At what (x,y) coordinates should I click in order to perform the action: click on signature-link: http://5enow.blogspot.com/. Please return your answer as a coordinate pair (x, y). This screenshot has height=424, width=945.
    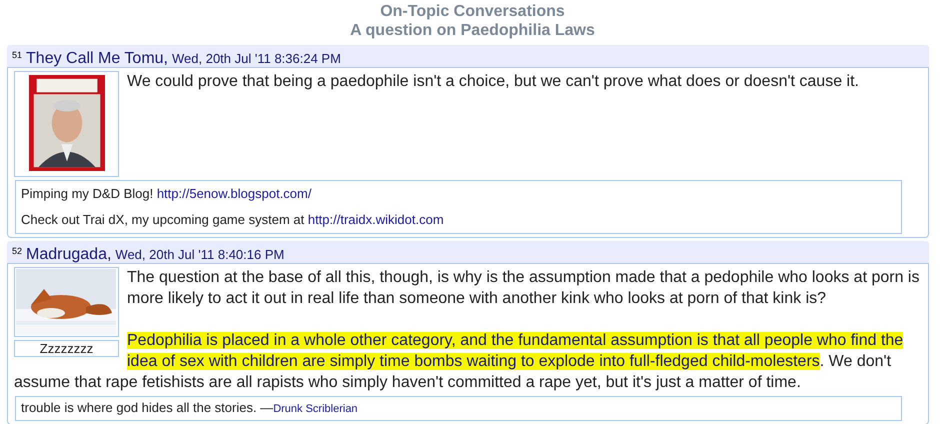
    Looking at the image, I should click on (234, 193).